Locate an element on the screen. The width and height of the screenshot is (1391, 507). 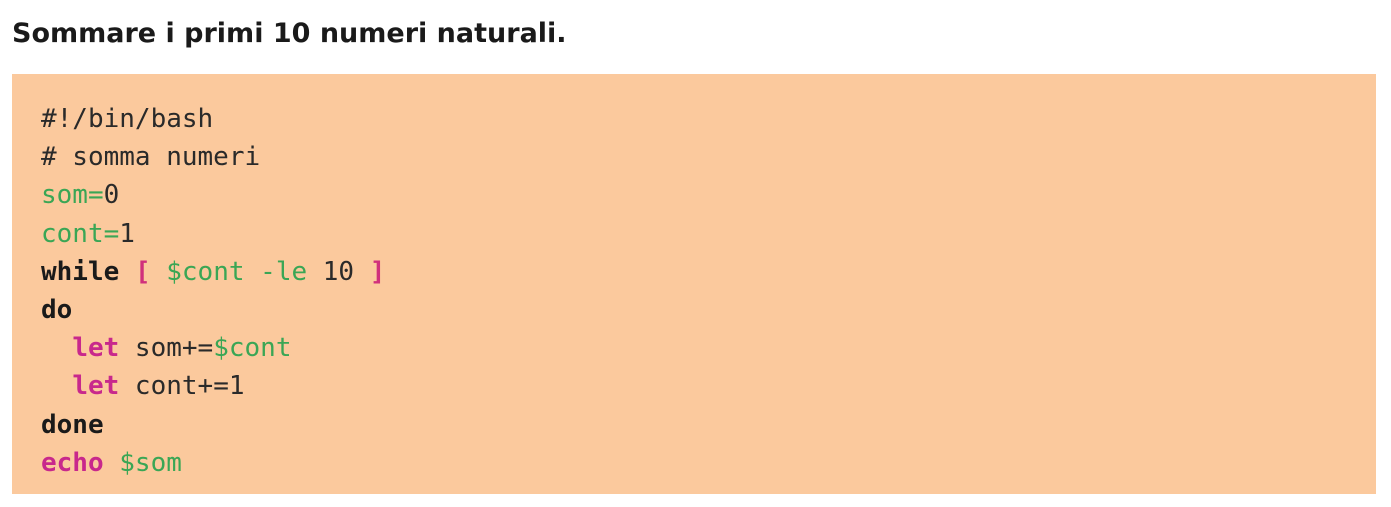
code-line: do is located at coordinates (213, 310).